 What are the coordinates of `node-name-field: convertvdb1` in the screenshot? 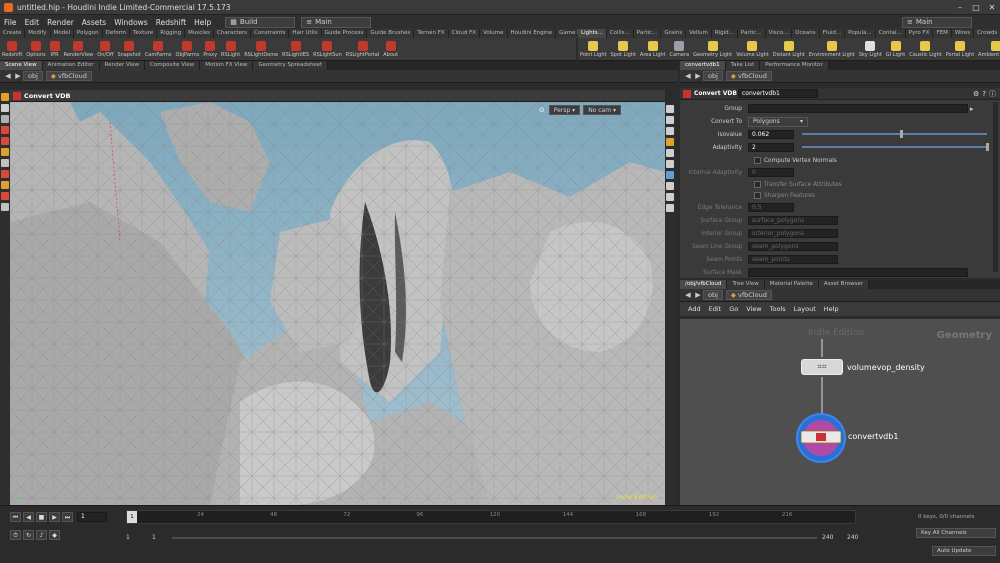 It's located at (778, 93).